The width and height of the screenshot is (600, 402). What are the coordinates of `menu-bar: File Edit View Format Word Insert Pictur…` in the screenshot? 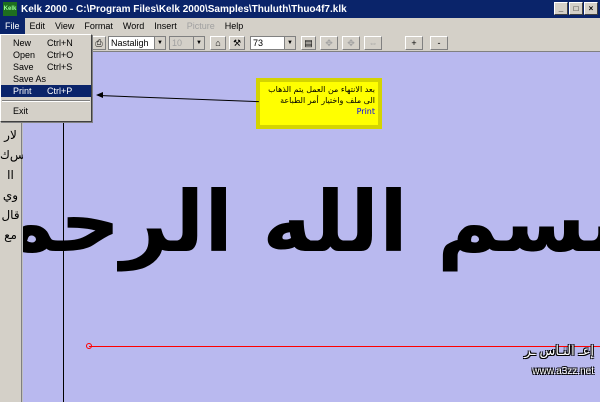 It's located at (300, 26).